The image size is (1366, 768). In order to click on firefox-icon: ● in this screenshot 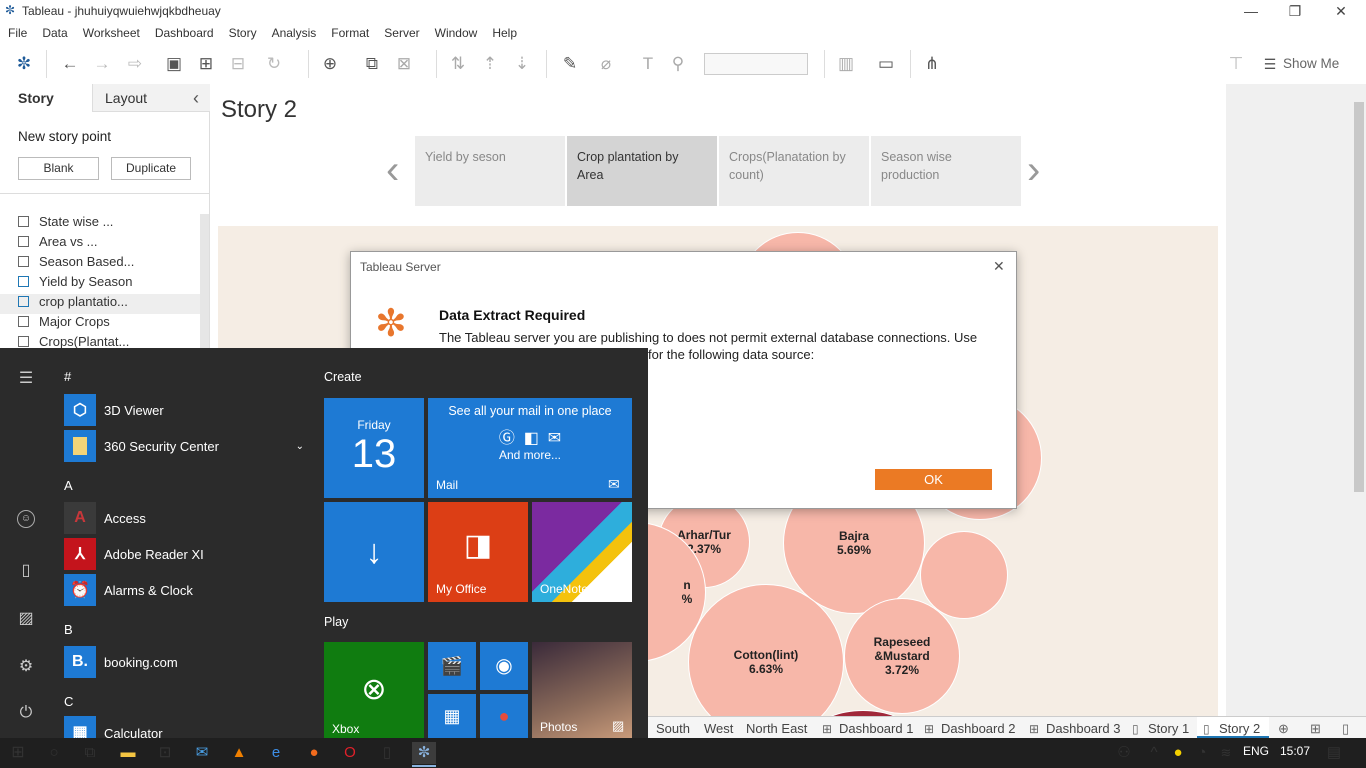, I will do `click(314, 753)`.